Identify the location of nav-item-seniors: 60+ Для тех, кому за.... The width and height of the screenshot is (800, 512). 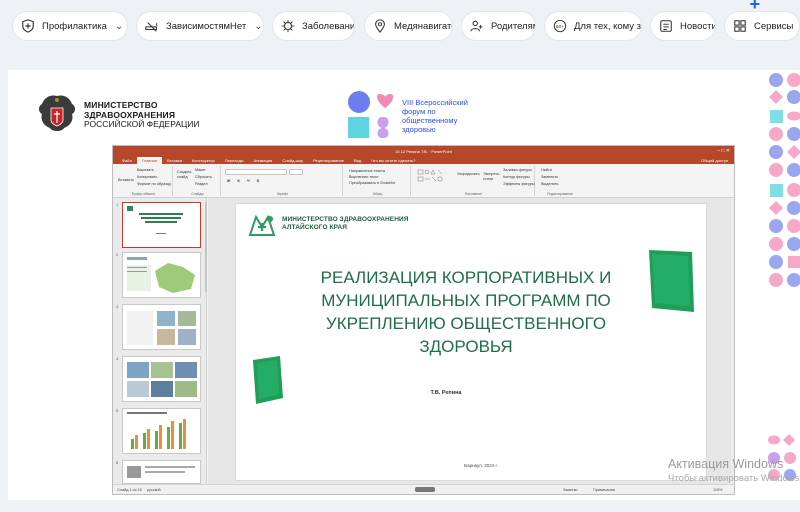
(593, 26).